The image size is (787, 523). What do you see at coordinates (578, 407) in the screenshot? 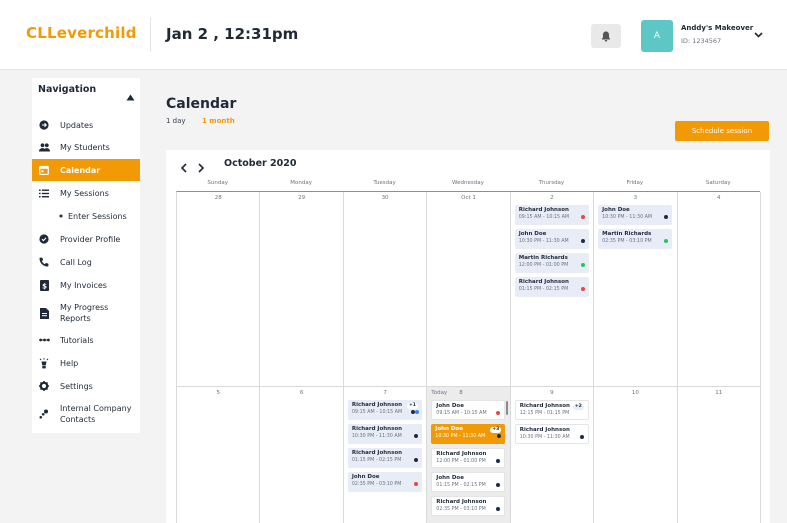
I see `more-events-badge: +2` at bounding box center [578, 407].